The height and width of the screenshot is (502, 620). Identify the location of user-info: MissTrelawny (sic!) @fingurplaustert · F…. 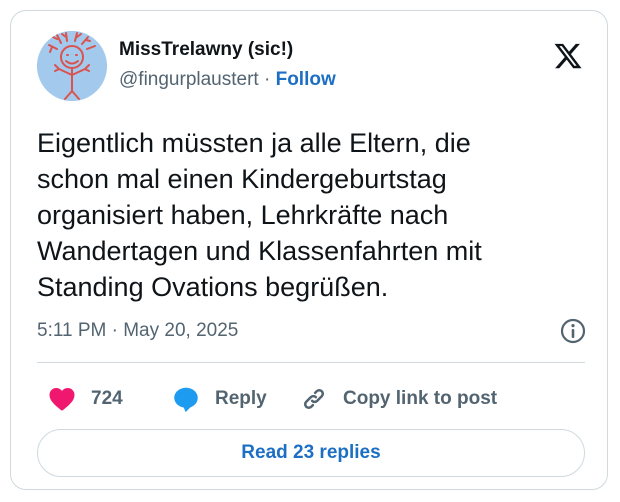
(227, 65).